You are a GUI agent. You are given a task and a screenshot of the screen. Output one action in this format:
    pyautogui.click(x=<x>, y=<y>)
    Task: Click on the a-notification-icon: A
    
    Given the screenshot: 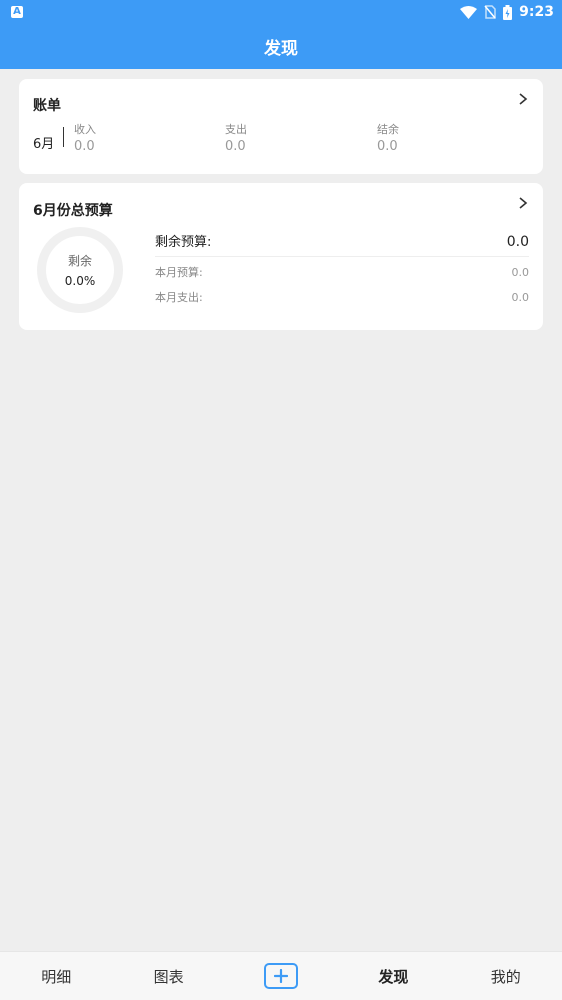 What is the action you would take?
    pyautogui.click(x=17, y=12)
    